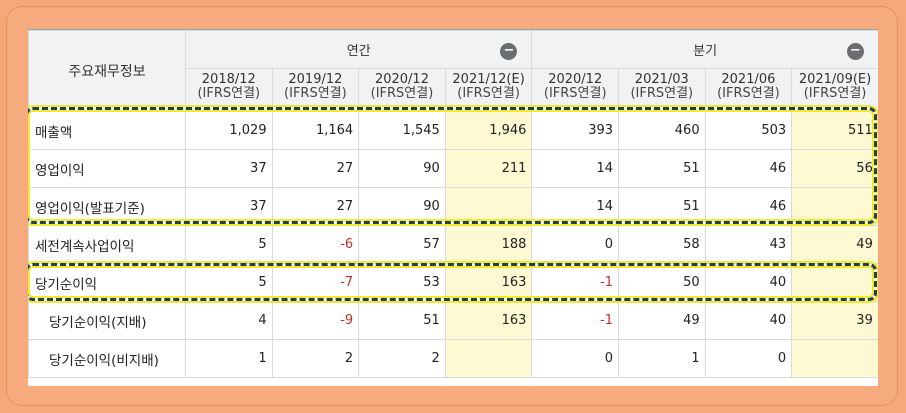  Describe the element at coordinates (402, 244) in the screenshot. I see `value-cell: 57` at that location.